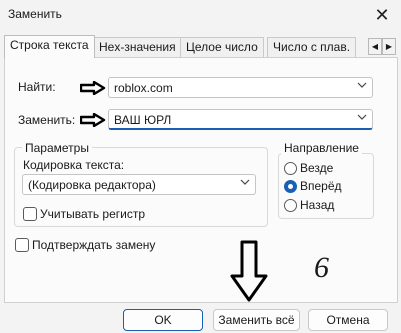 This screenshot has height=333, width=401. Describe the element at coordinates (93, 120) in the screenshot. I see `annotation-arrow-replace` at that location.